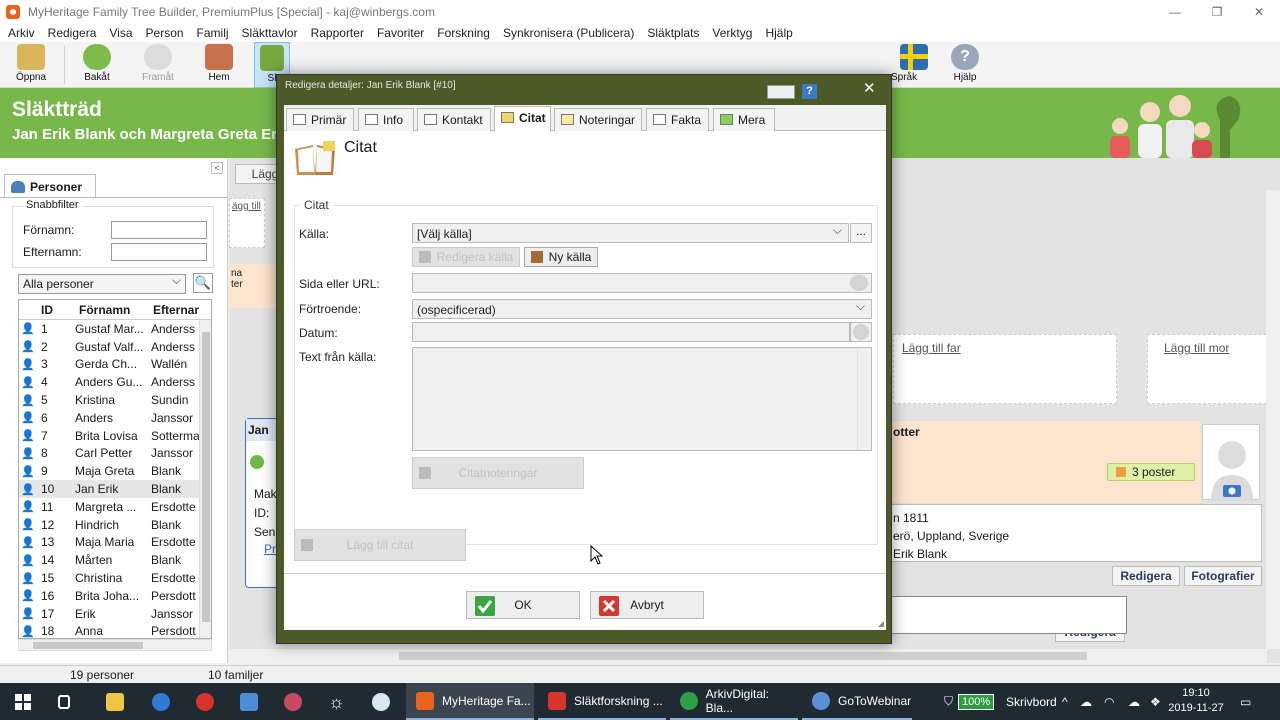 This screenshot has height=720, width=1280. I want to click on menu-synkronisera: Synkronisera (Publicera), so click(568, 33).